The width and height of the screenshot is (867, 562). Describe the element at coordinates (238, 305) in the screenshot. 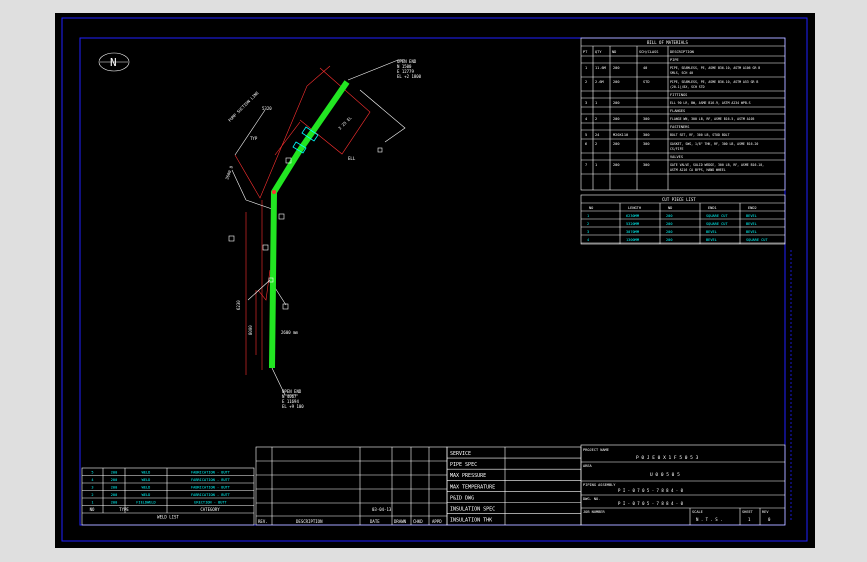

I see `dim-label-3: 6230` at that location.